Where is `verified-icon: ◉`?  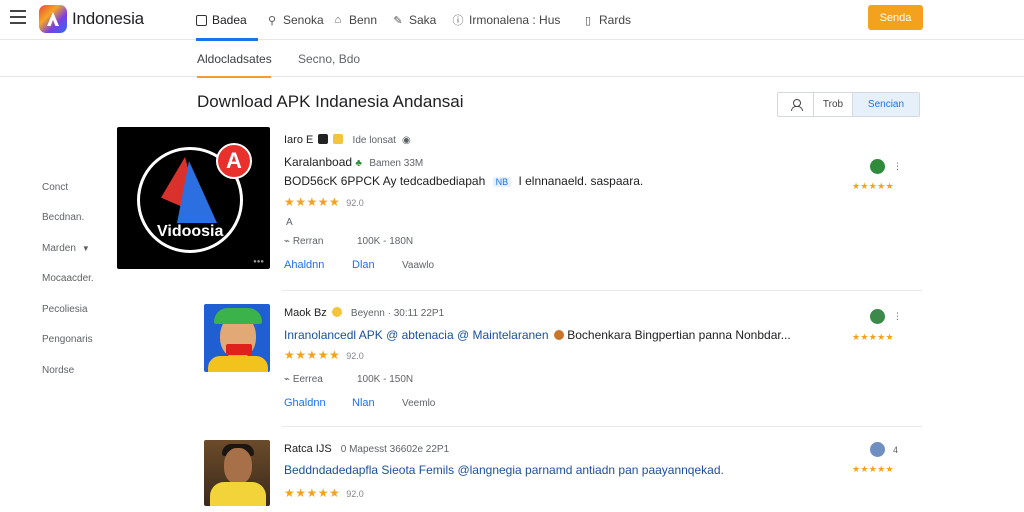 verified-icon: ◉ is located at coordinates (406, 140).